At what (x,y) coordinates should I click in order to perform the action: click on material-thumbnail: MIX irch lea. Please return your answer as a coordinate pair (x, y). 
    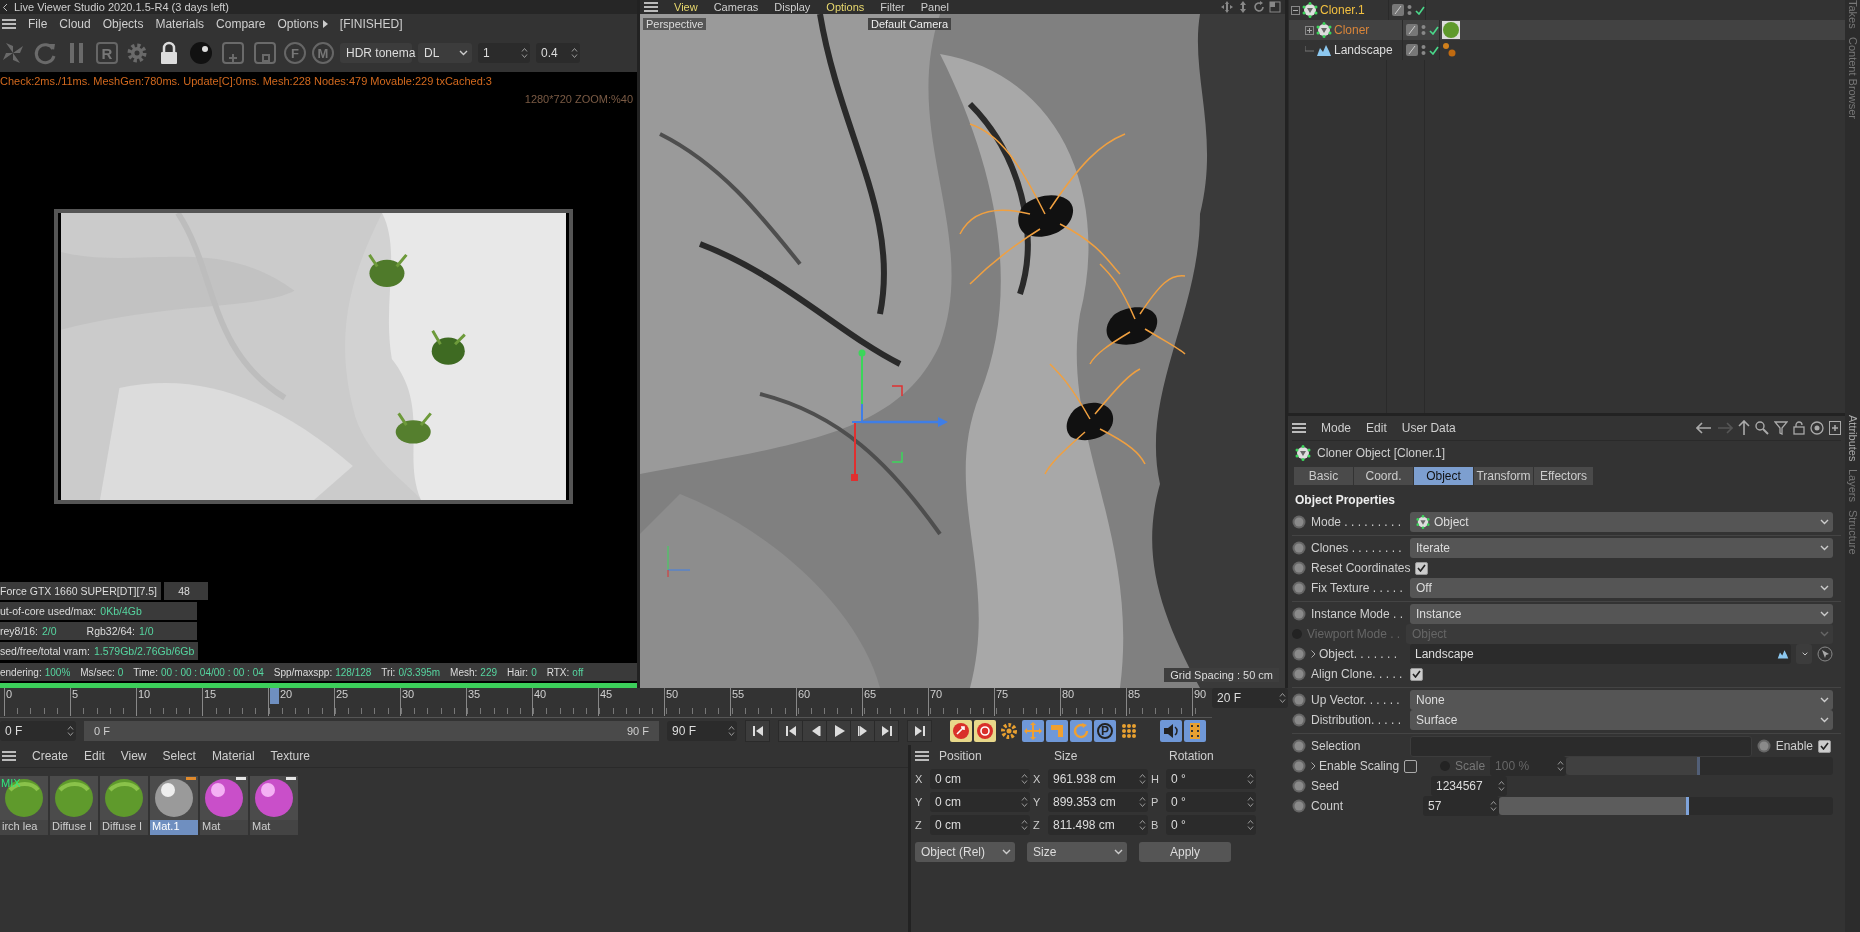
    Looking at the image, I should click on (24, 805).